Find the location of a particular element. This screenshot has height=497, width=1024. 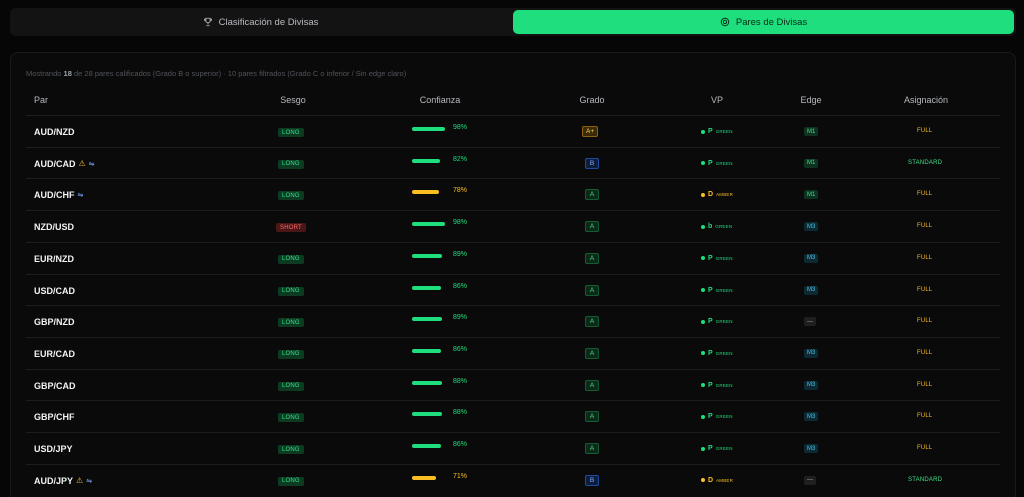

table-row: GBP/NZD LONG 89% A P GREEN — FULL is located at coordinates (513, 321).